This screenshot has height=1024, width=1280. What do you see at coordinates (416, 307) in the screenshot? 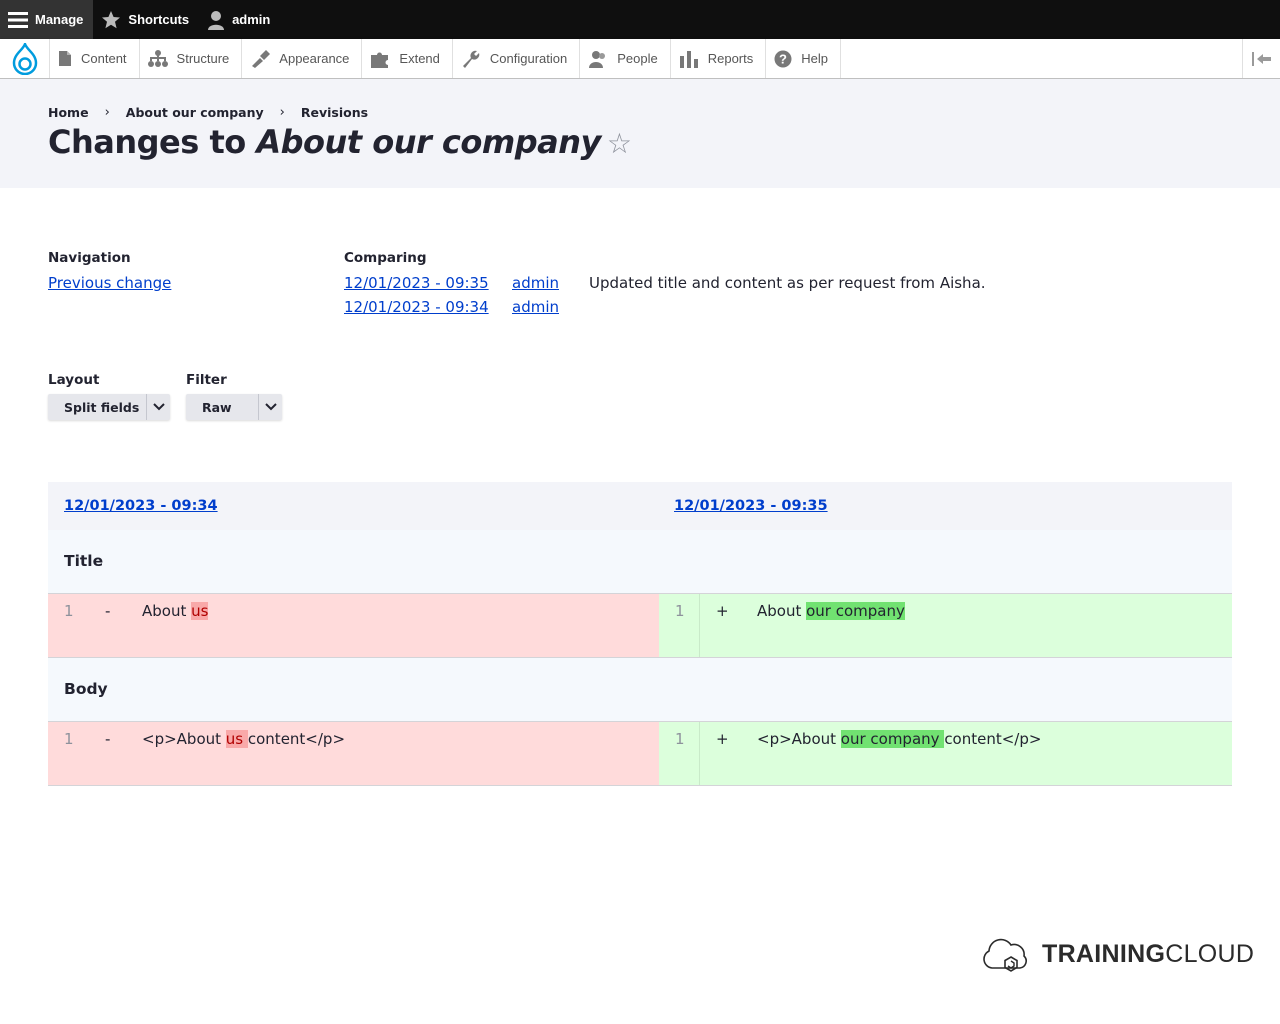
I see `revision-date-link: 12/01/2023 - 09:34` at bounding box center [416, 307].